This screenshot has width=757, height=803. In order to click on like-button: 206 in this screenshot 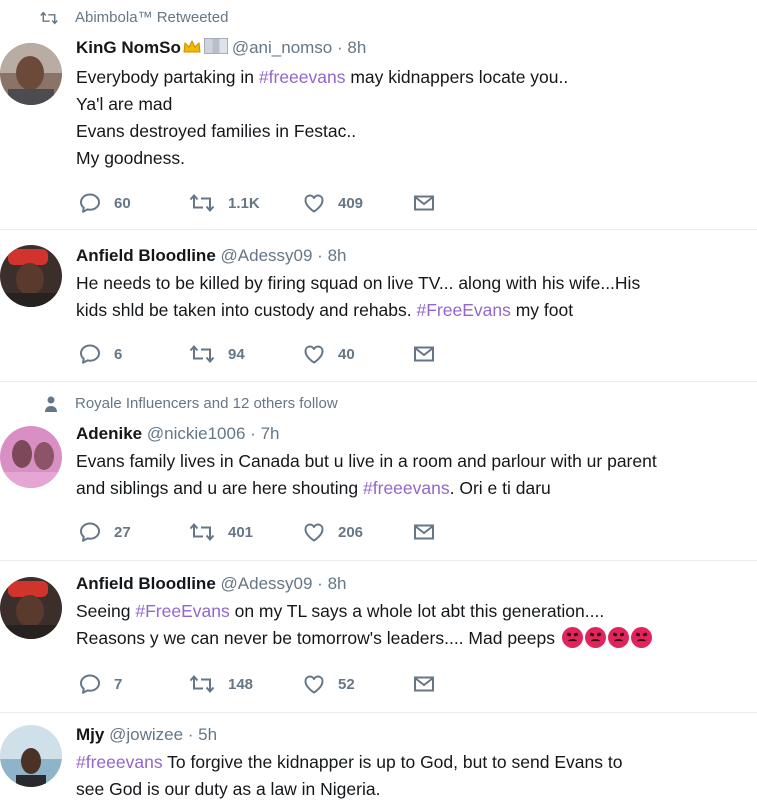, I will do `click(332, 532)`.